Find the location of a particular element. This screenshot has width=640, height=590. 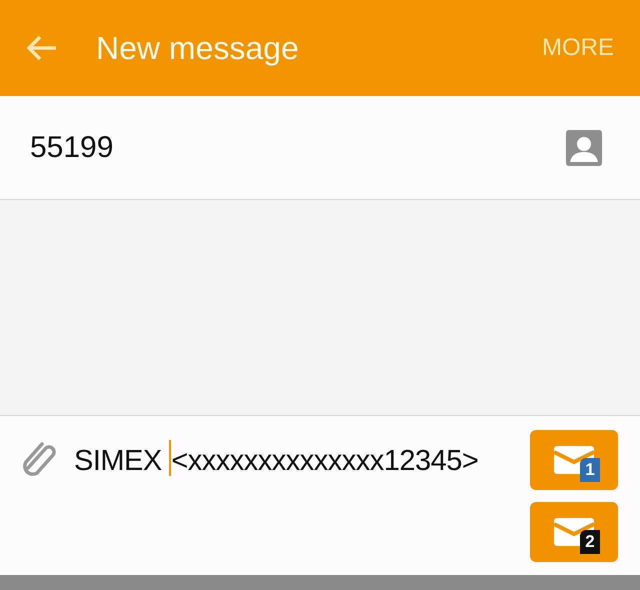

screen-title: New message is located at coordinates (197, 48).